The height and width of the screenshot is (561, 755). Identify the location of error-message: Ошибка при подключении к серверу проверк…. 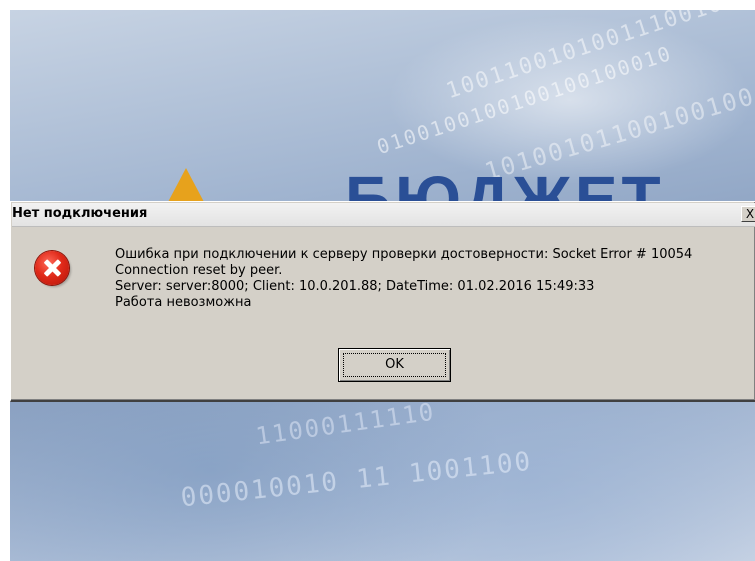
(403, 279).